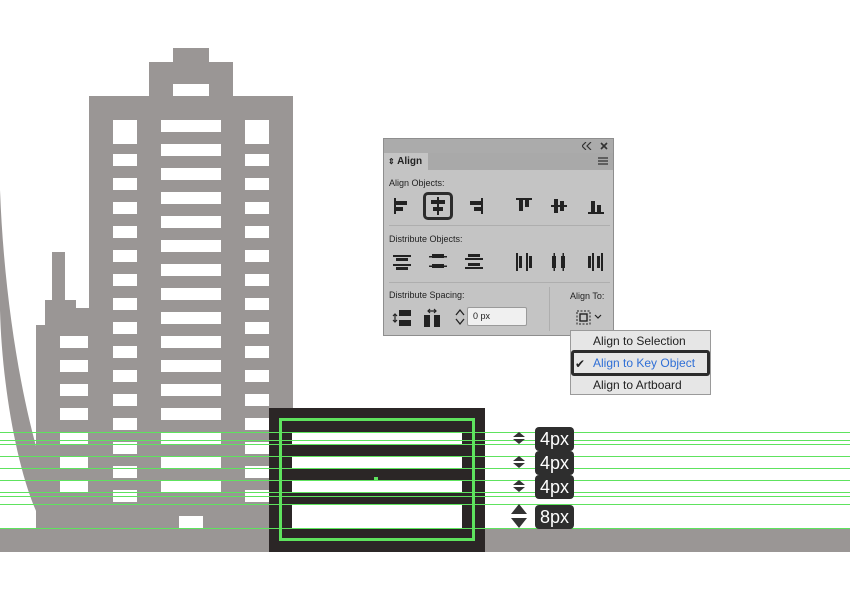 This screenshot has width=850, height=600. Describe the element at coordinates (475, 206) in the screenshot. I see `horizontal-align-right-icon` at that location.